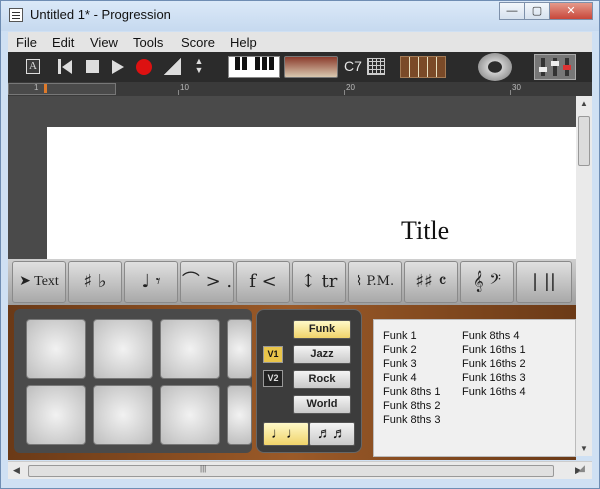  Describe the element at coordinates (537, 11) in the screenshot. I see `maximize-button: ▢` at that location.